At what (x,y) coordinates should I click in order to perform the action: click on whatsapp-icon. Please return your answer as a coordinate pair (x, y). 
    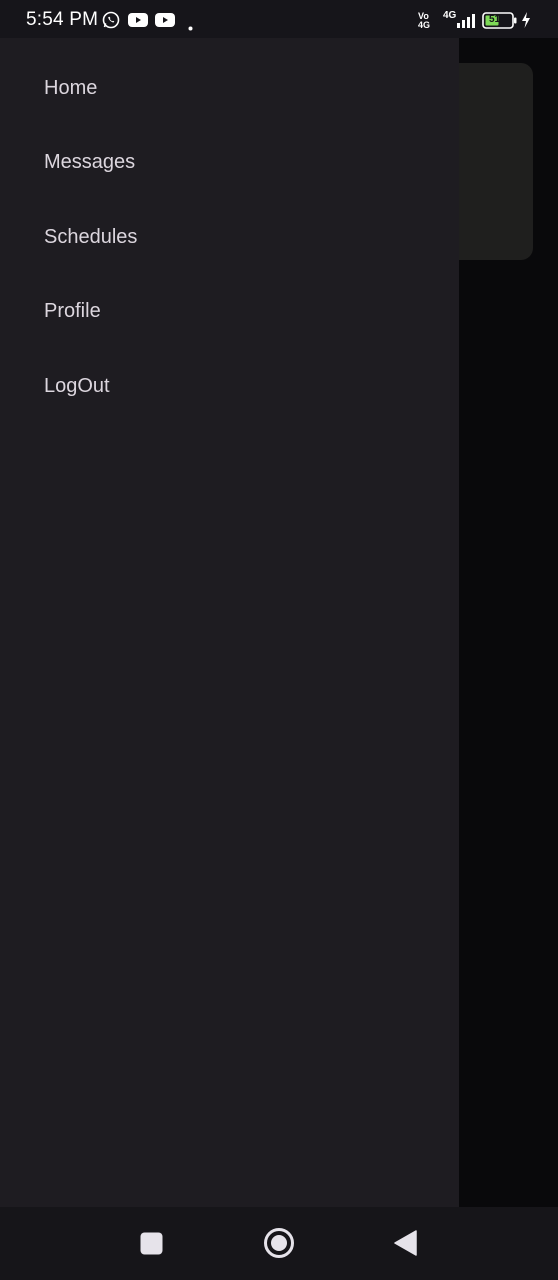
    Looking at the image, I should click on (111, 22).